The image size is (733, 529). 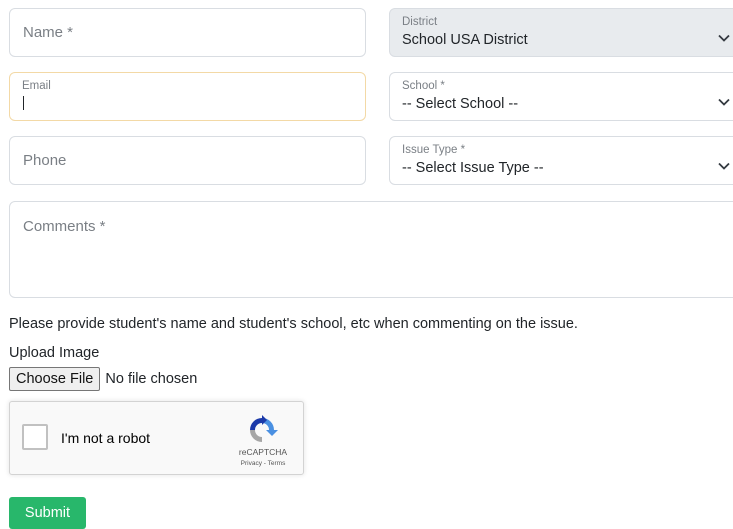 What do you see at coordinates (35, 437) in the screenshot?
I see `recaptcha-checkbox` at bounding box center [35, 437].